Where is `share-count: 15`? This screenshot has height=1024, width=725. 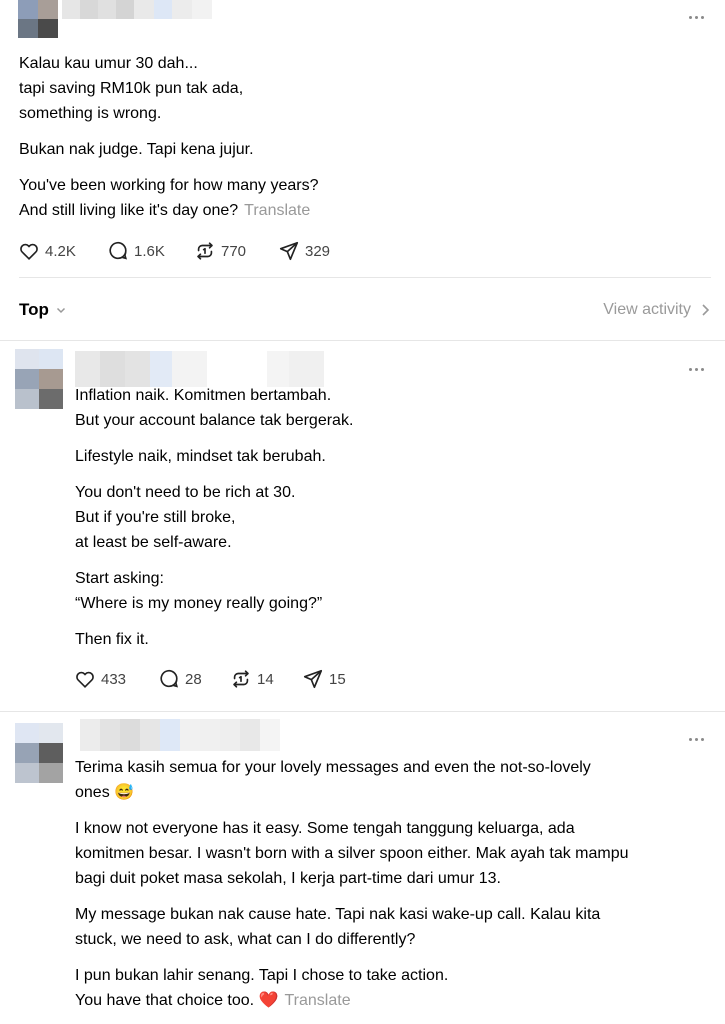 share-count: 15 is located at coordinates (337, 679).